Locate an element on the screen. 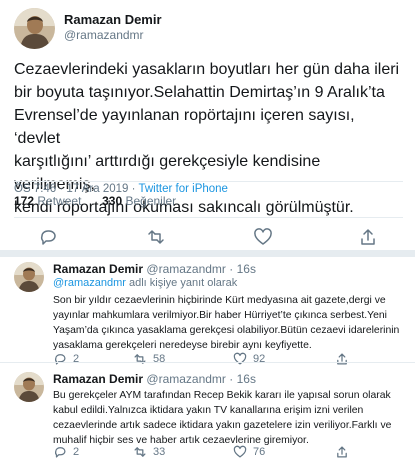  tweet-actions is located at coordinates (207, 238).